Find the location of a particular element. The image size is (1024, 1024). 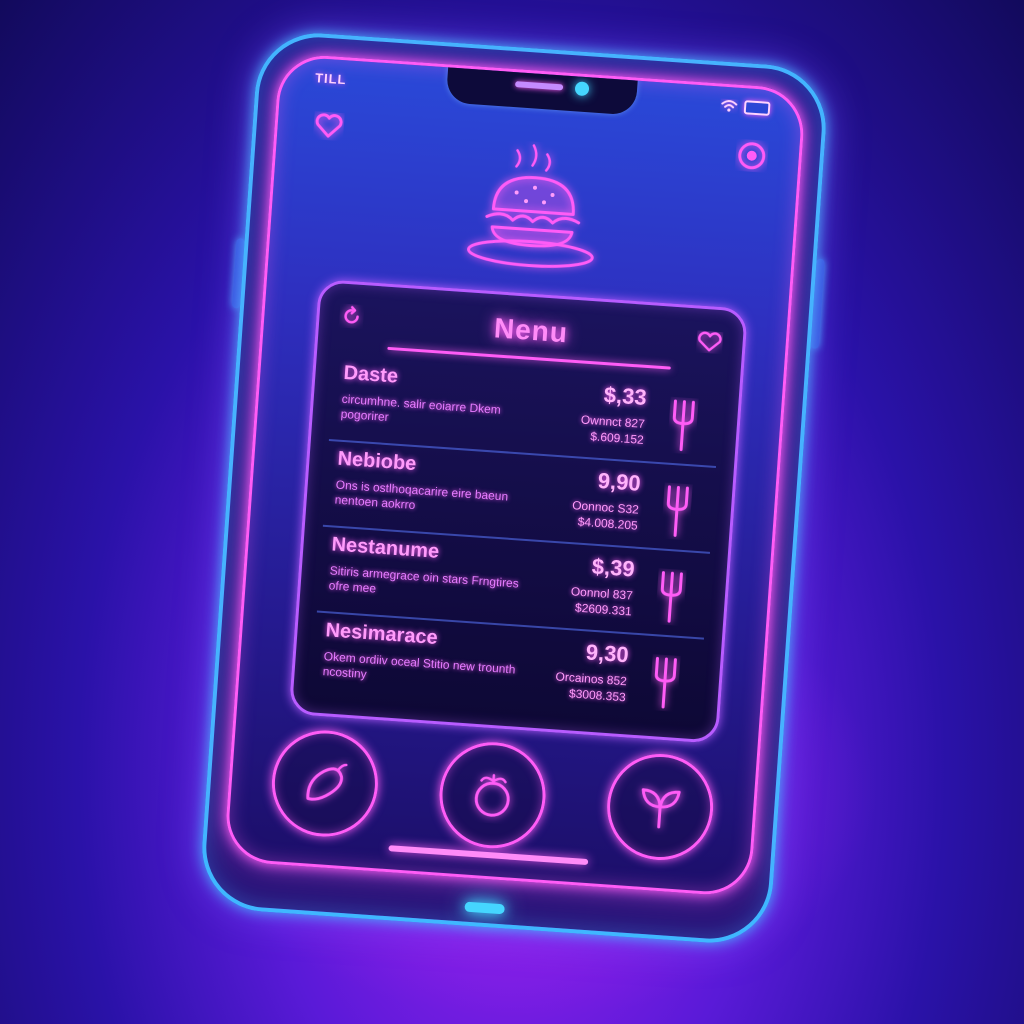

bottom-nav is located at coordinates (492, 797).